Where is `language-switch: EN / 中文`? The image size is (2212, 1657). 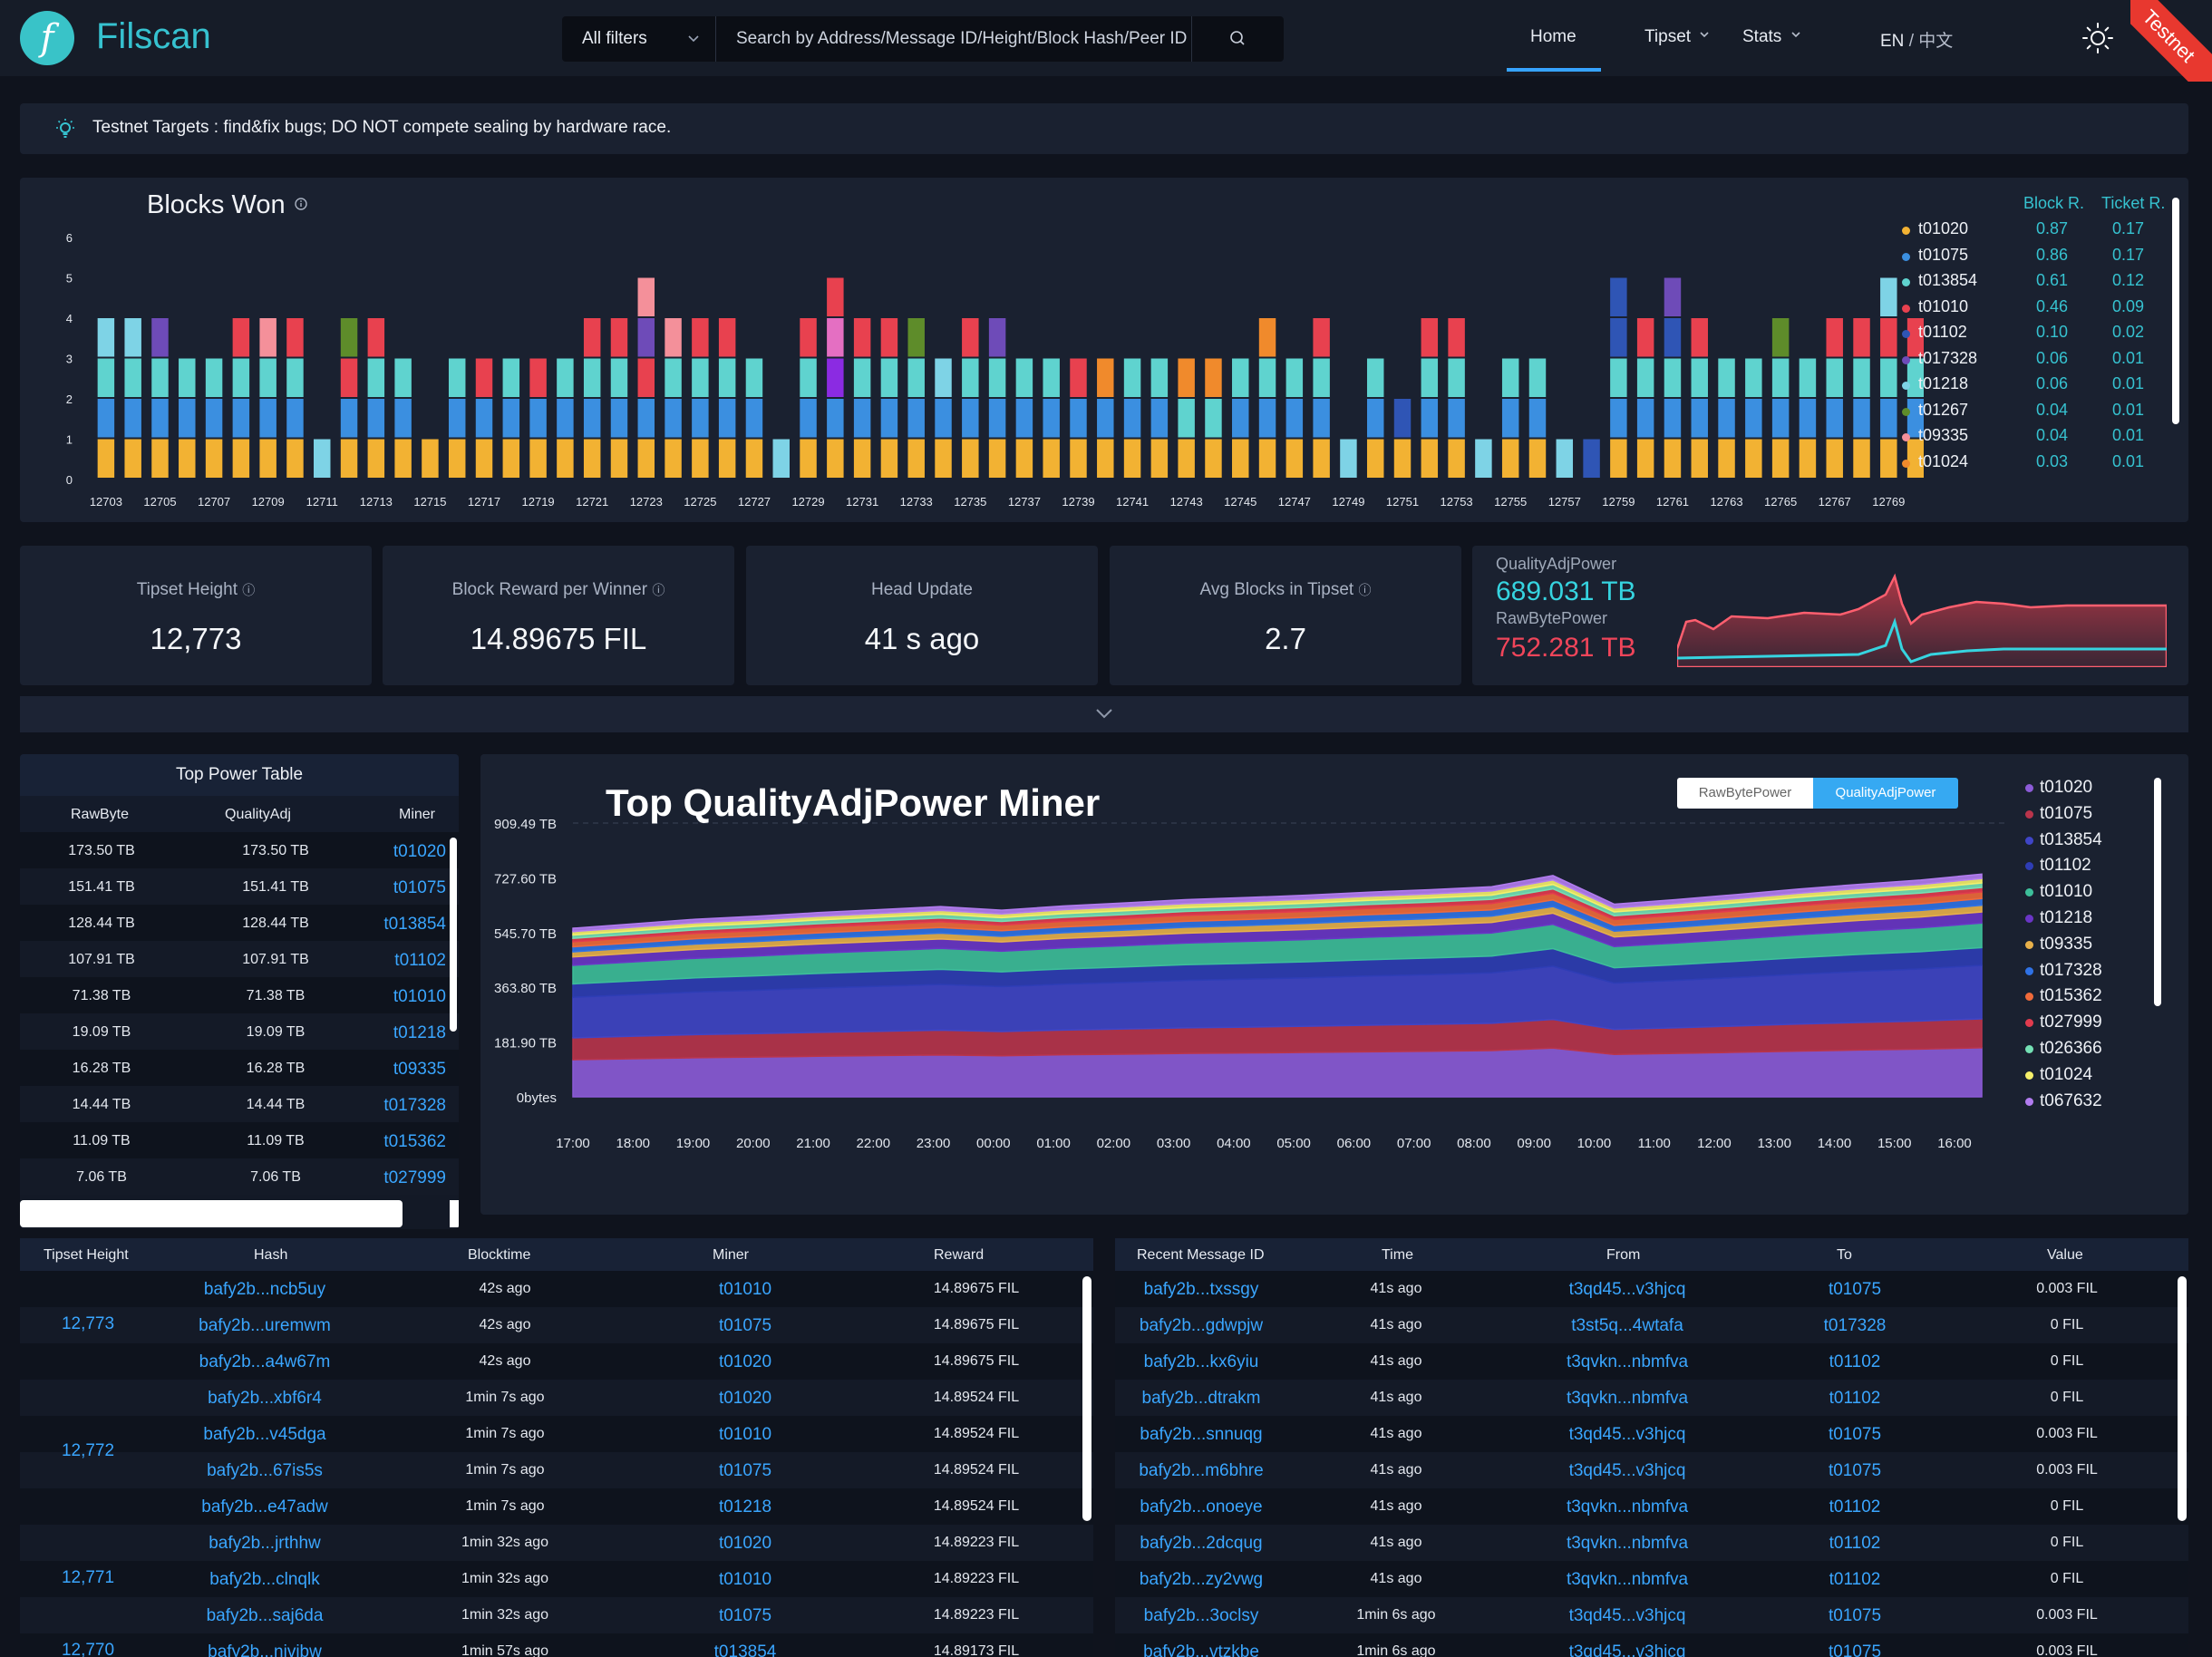 language-switch: EN / 中文 is located at coordinates (1916, 39).